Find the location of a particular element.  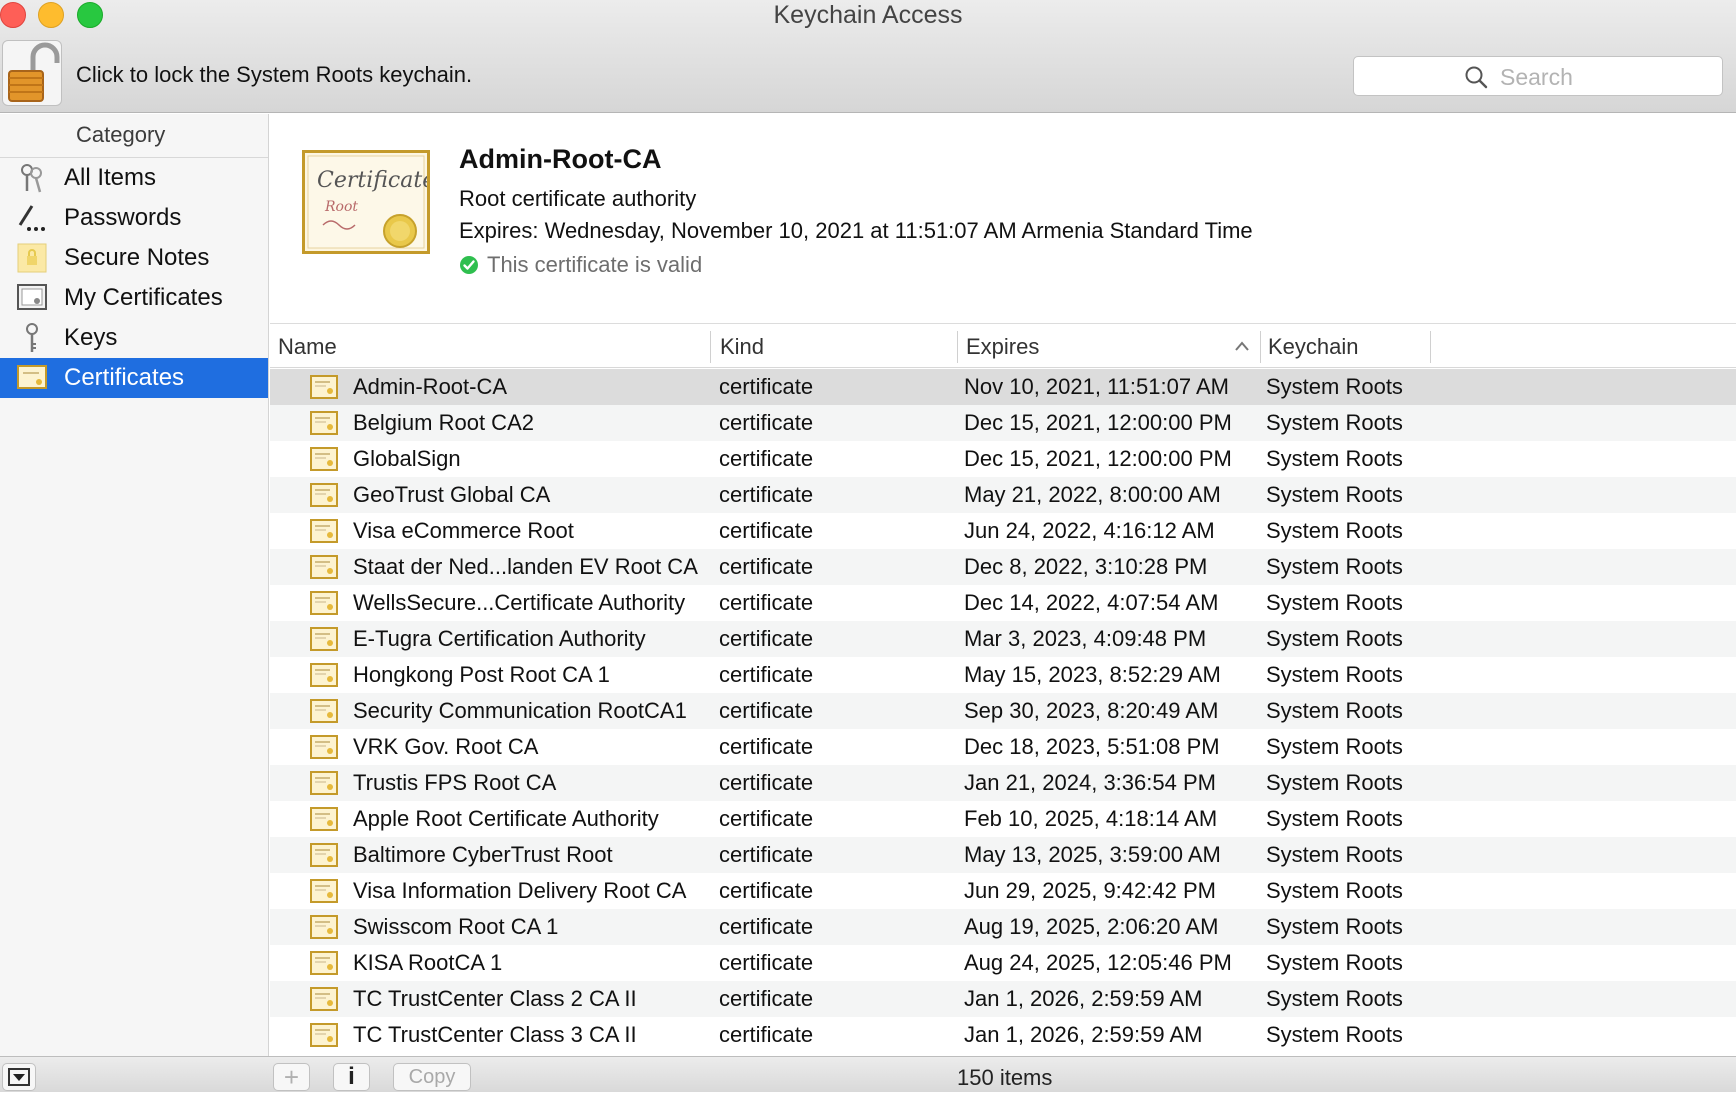

row-expires: May 21, 2022, 8:00:00 AM is located at coordinates (1092, 494).